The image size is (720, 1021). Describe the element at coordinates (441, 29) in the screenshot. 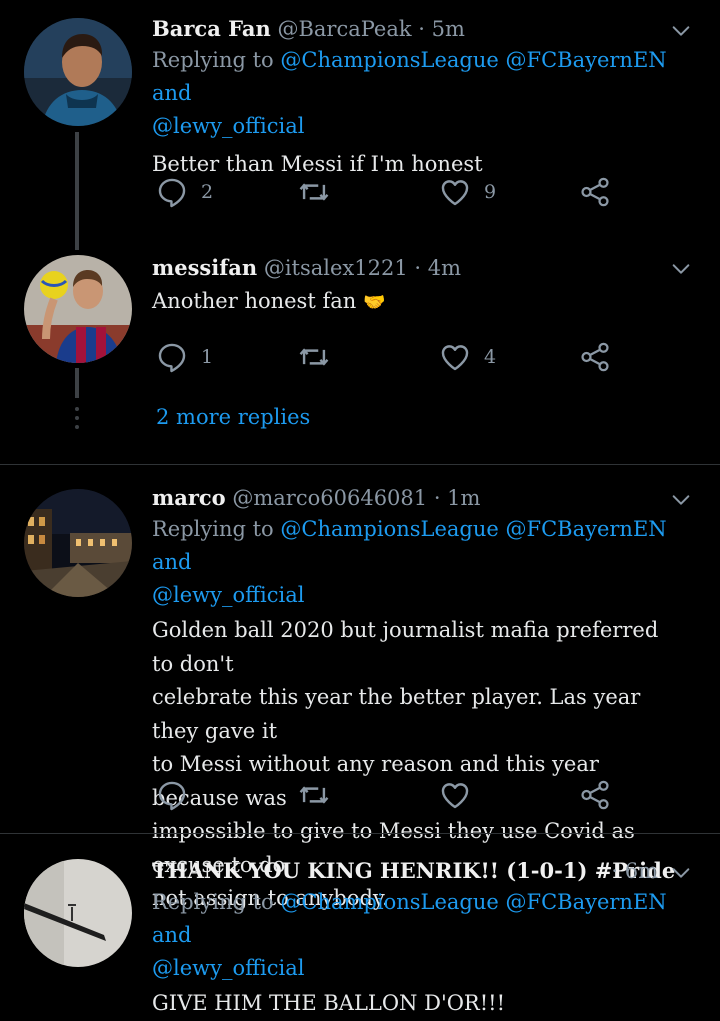

I see `timestamp: · 5m` at that location.